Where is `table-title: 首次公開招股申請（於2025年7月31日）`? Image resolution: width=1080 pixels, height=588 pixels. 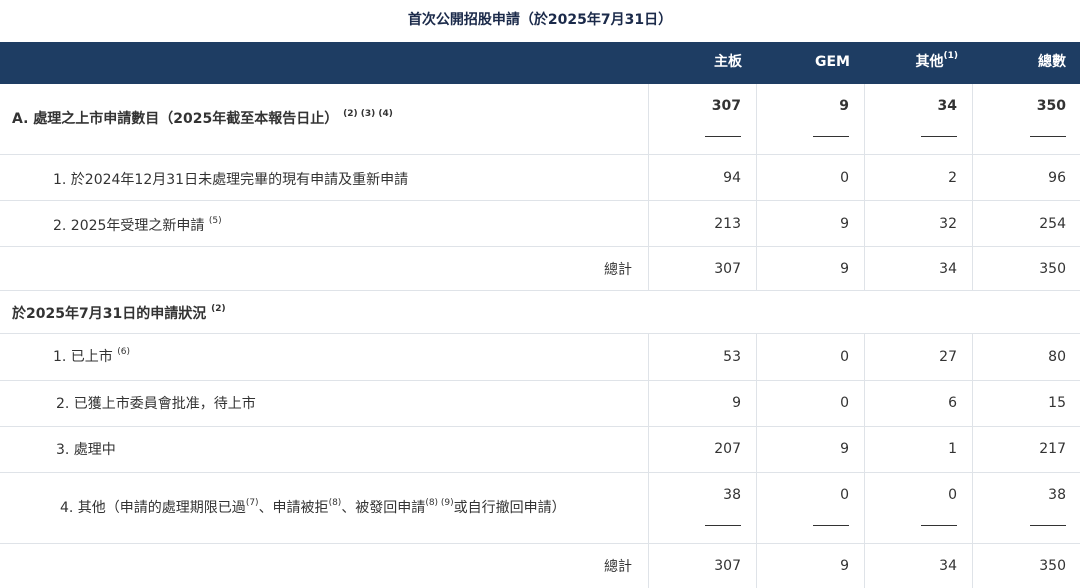
table-title: 首次公開招股申請（於2025年7月31日） is located at coordinates (540, 20).